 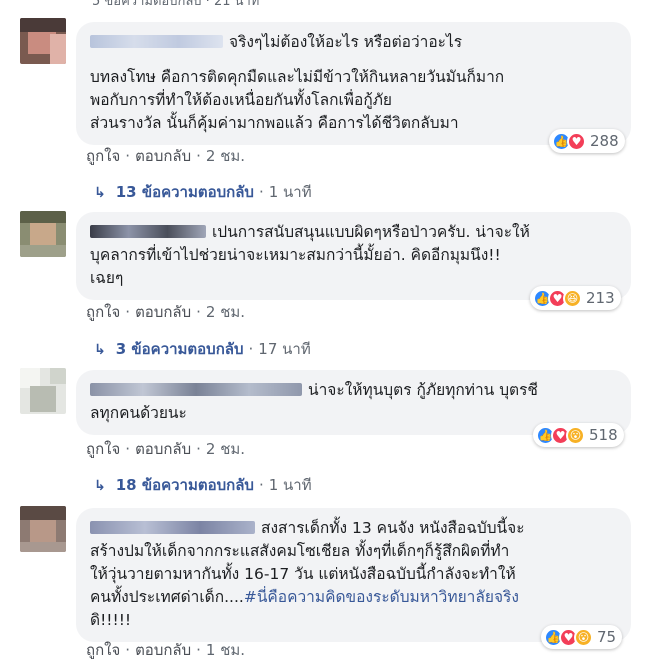 I want to click on view-replies-link: ↳ 3 ข้อความตอบกลับ · 17 นาที, so click(x=202, y=349).